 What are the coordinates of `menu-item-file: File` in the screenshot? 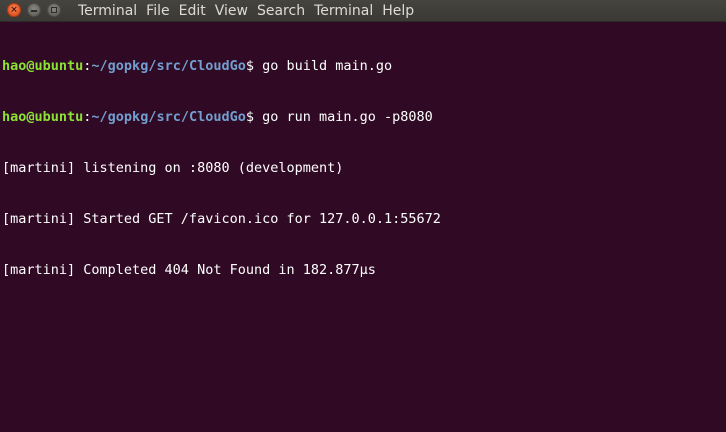 It's located at (157, 11).